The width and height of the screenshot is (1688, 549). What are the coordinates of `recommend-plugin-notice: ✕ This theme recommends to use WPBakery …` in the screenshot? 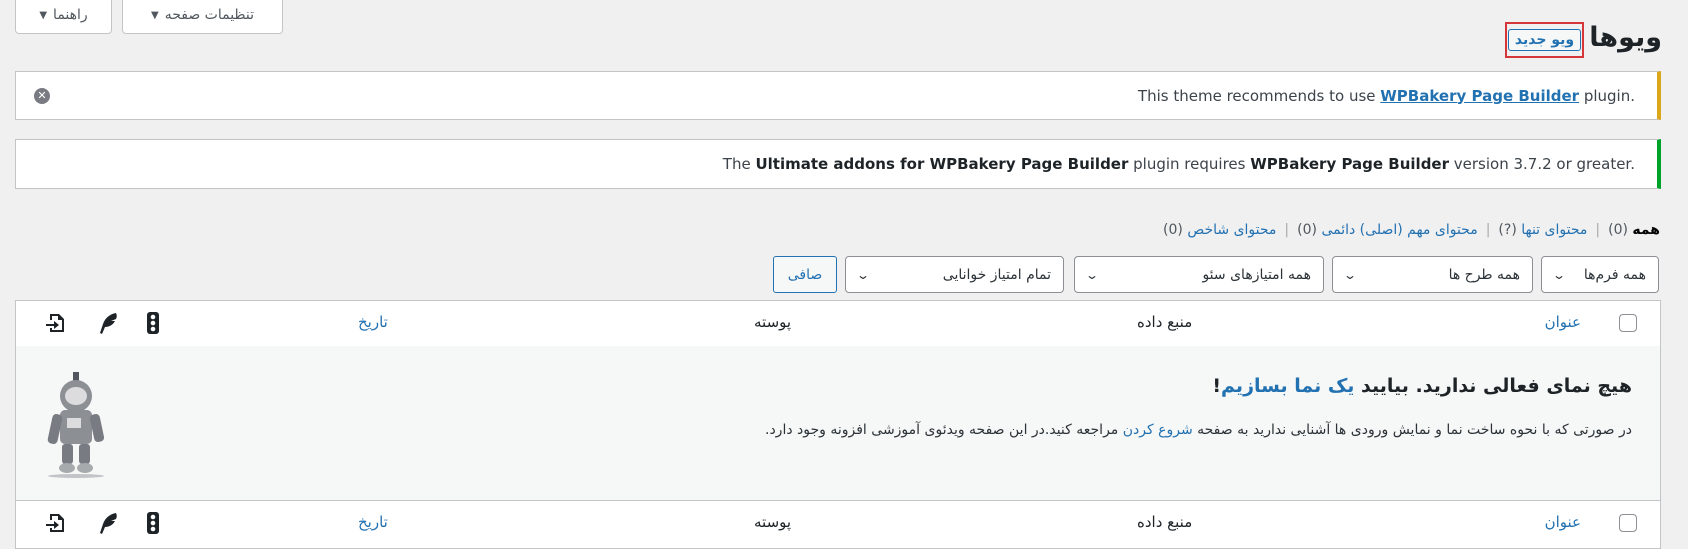 It's located at (838, 95).